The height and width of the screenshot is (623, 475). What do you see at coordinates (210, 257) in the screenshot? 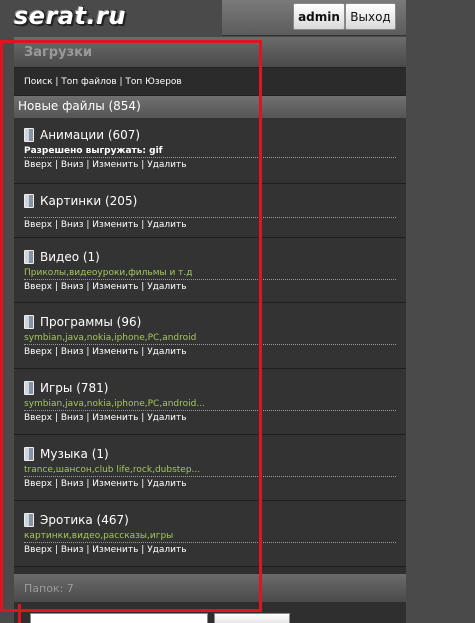
I see `category-title: Видео (1)` at bounding box center [210, 257].